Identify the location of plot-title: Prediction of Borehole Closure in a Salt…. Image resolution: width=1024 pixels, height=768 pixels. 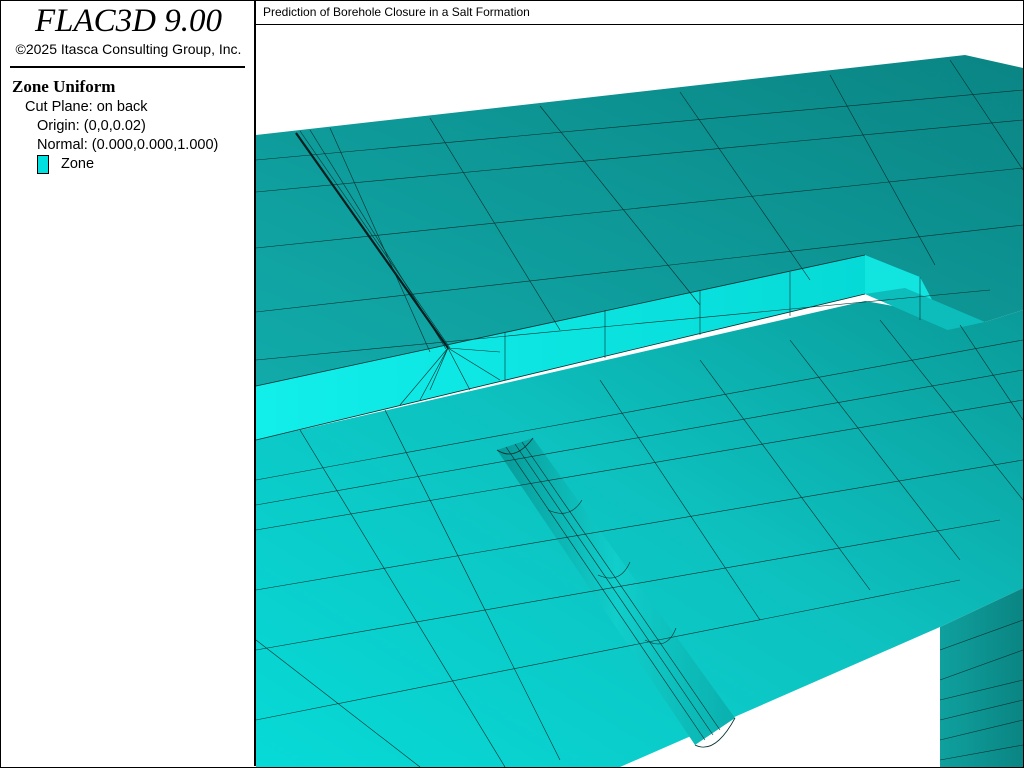
(396, 12).